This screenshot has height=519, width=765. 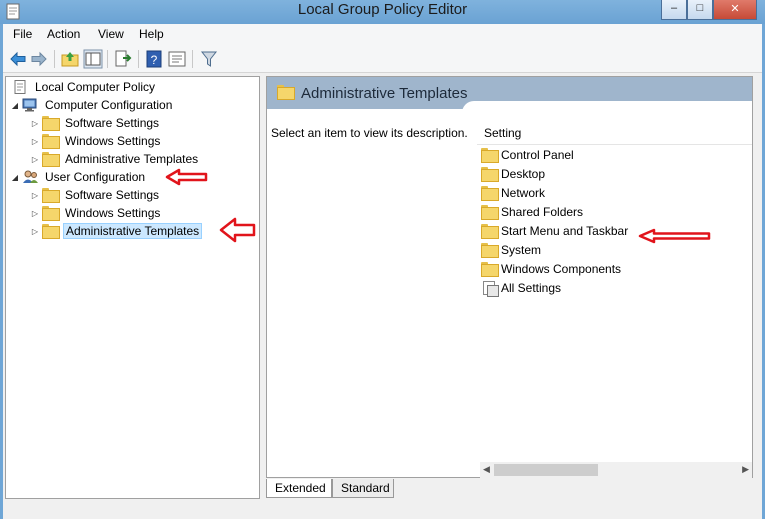 I want to click on title-bar: Local Group Policy Editor – □ ✕, so click(x=382, y=12).